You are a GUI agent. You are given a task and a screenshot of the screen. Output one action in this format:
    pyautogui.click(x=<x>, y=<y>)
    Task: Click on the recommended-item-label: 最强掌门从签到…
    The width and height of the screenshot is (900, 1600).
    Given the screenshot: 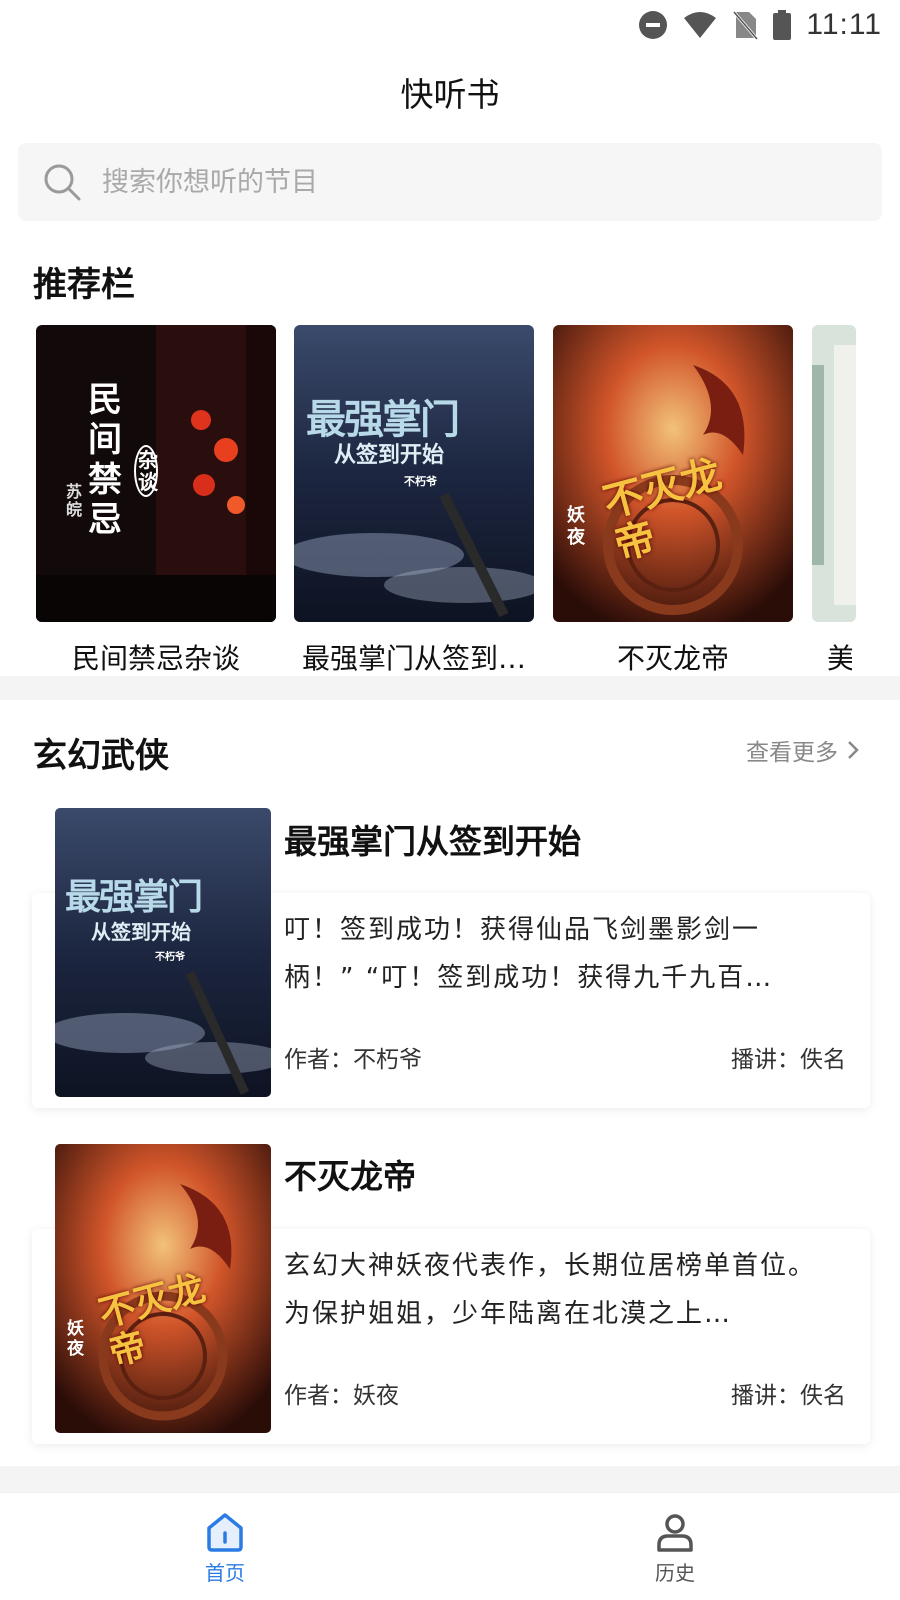 What is the action you would take?
    pyautogui.click(x=413, y=658)
    